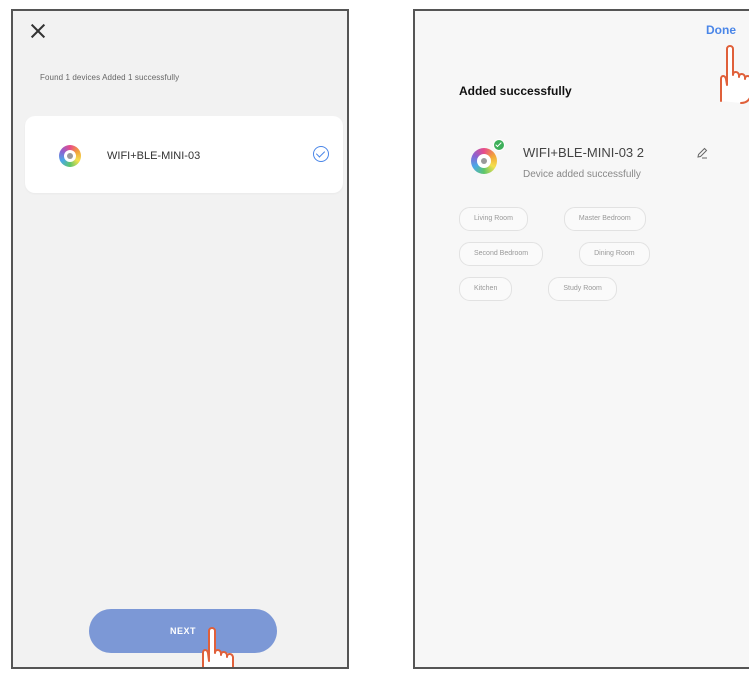  Describe the element at coordinates (702, 153) in the screenshot. I see `edit-pencil-icon` at that location.